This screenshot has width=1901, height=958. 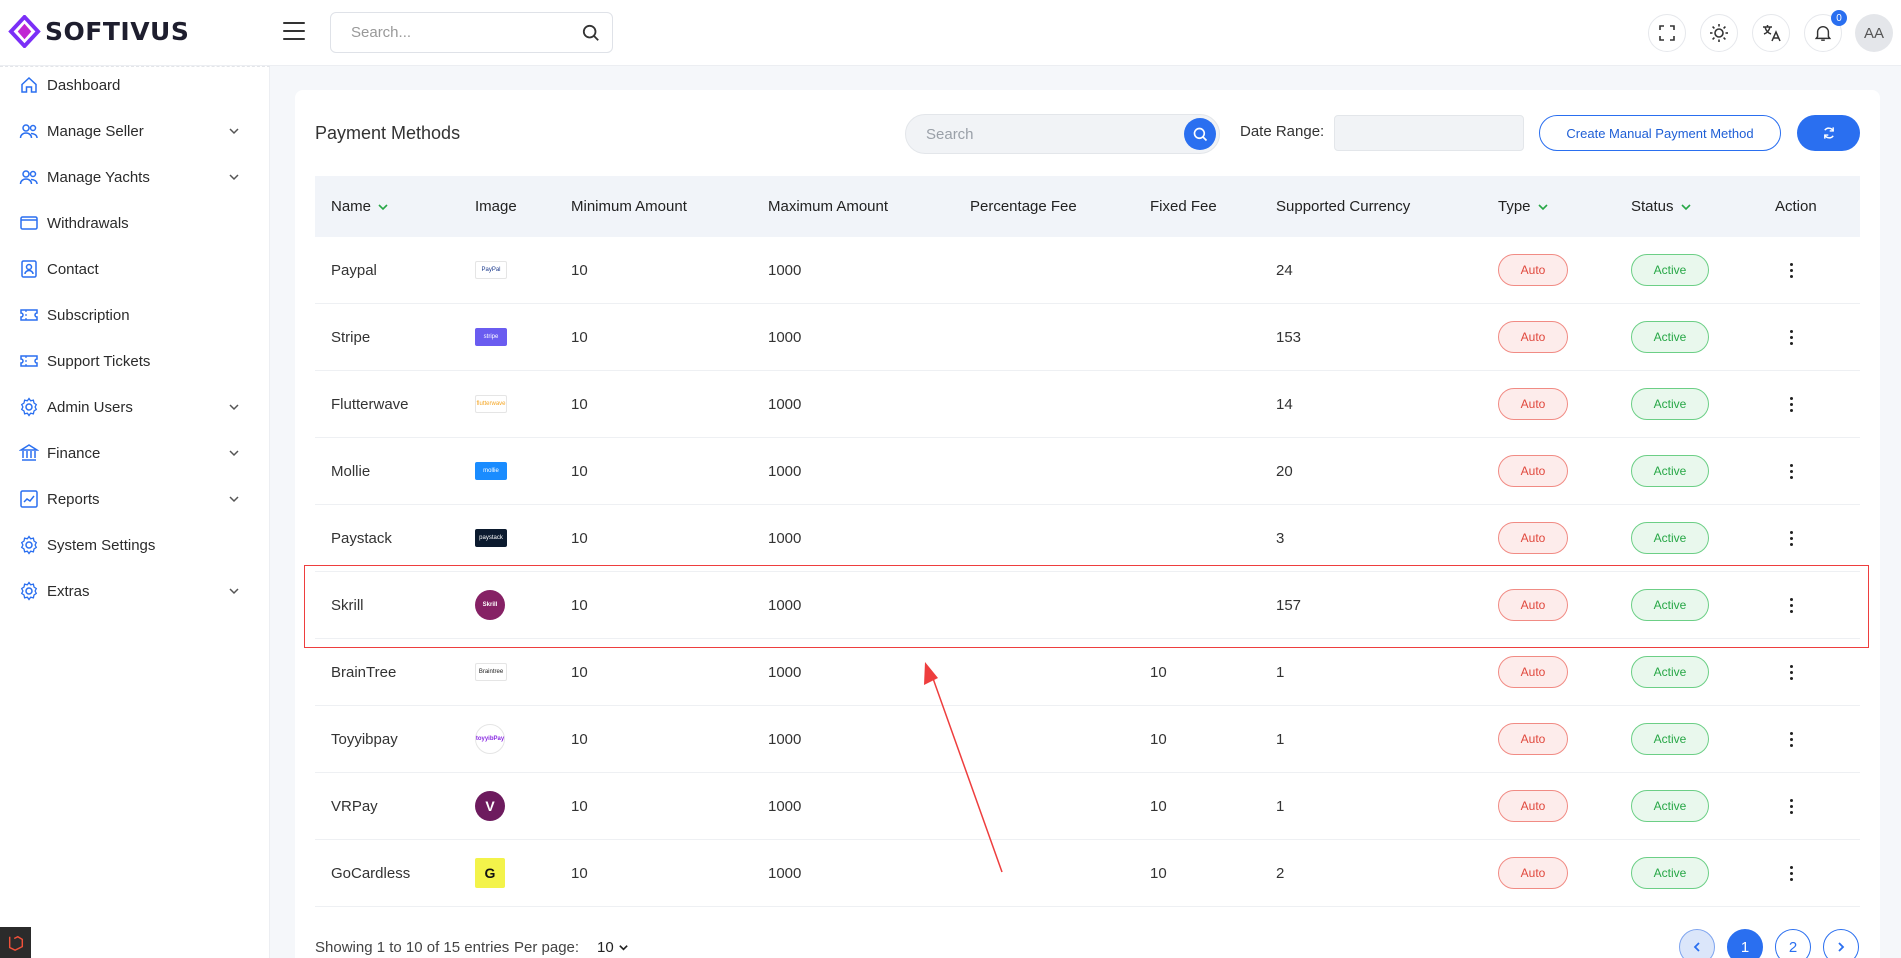 What do you see at coordinates (135, 269) in the screenshot?
I see `sidebar-item-contact: Contact` at bounding box center [135, 269].